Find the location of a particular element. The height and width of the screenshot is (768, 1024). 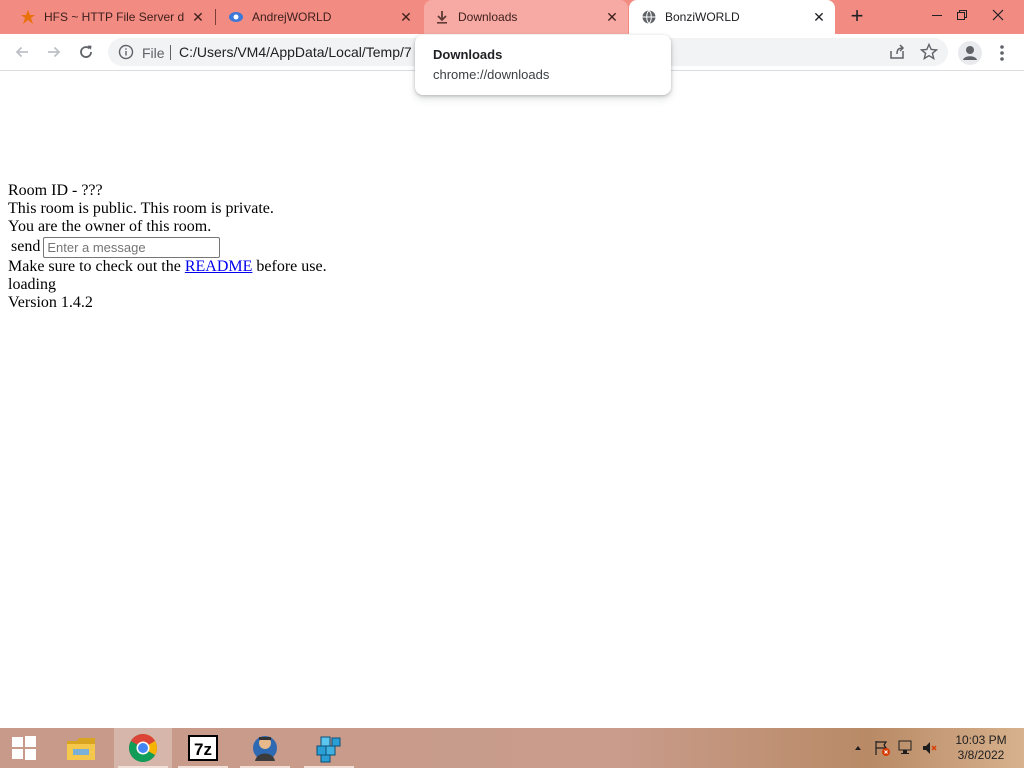

hover-card-url: chrome://downloads is located at coordinates (491, 74).